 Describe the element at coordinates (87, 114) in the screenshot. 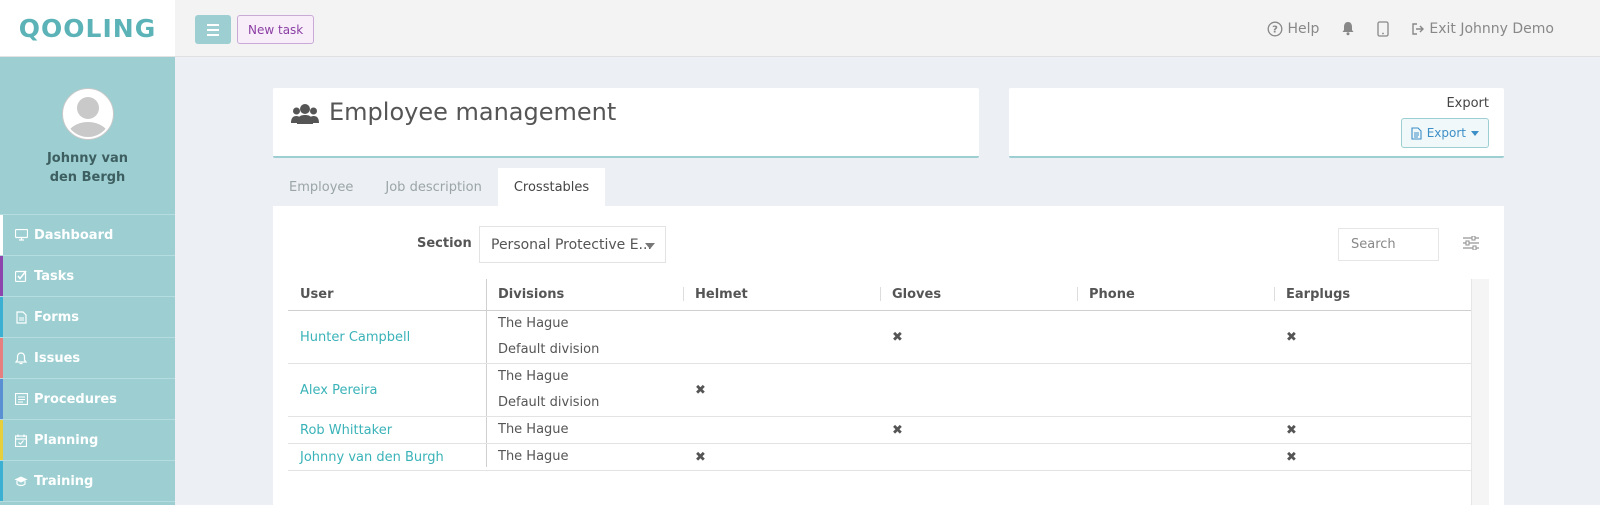

I see `avatar` at that location.